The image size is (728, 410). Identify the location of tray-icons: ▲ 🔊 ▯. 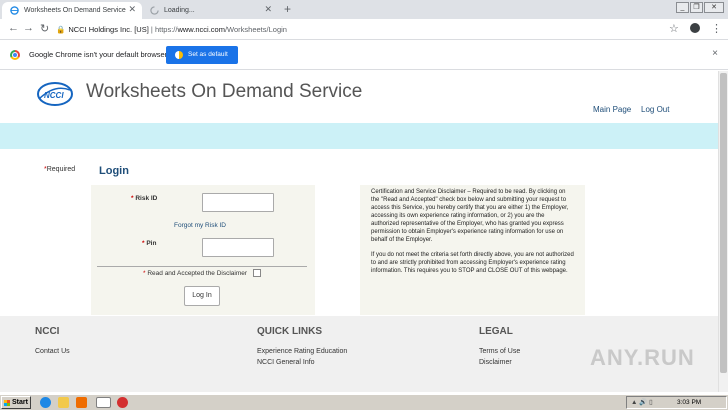
(642, 402).